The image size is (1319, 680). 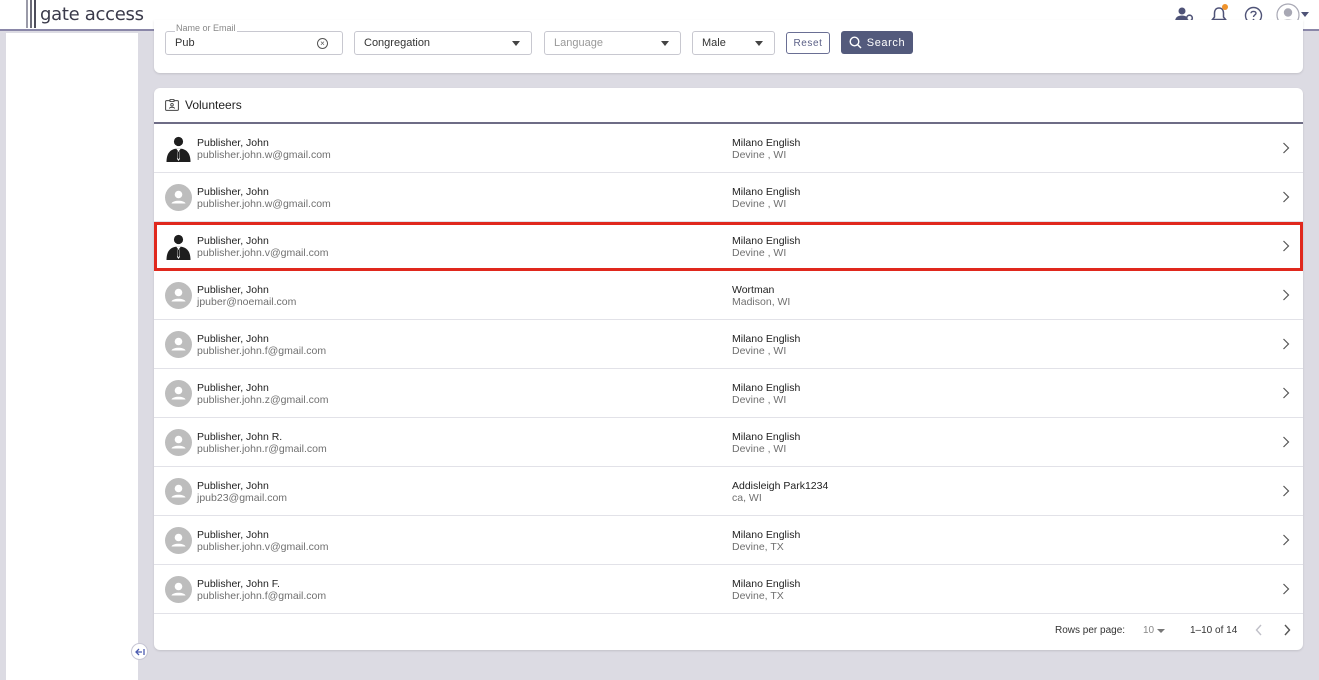 What do you see at coordinates (247, 302) in the screenshot?
I see `volunteer-email: jpuber@noemail.com` at bounding box center [247, 302].